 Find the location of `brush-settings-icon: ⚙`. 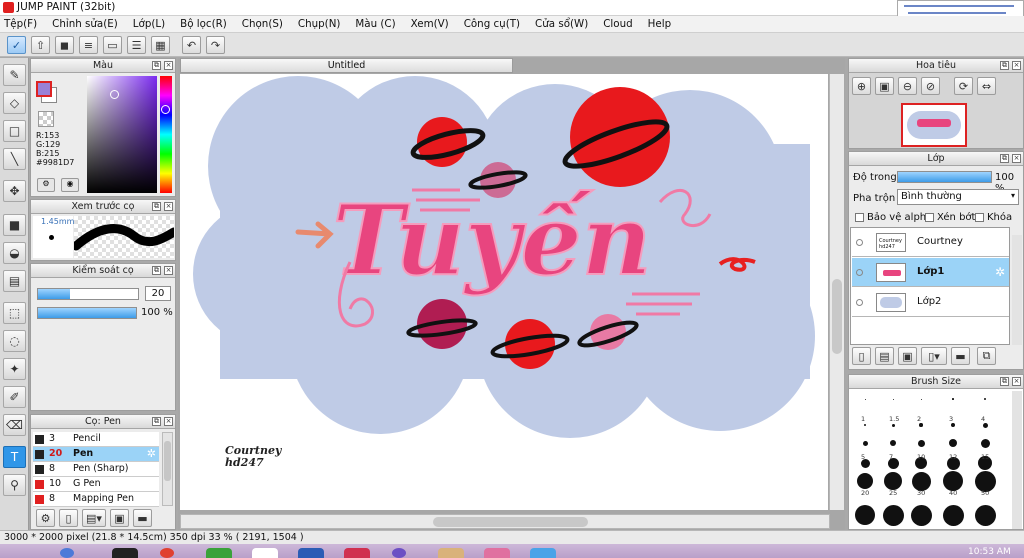

brush-settings-icon: ⚙ is located at coordinates (45, 518).